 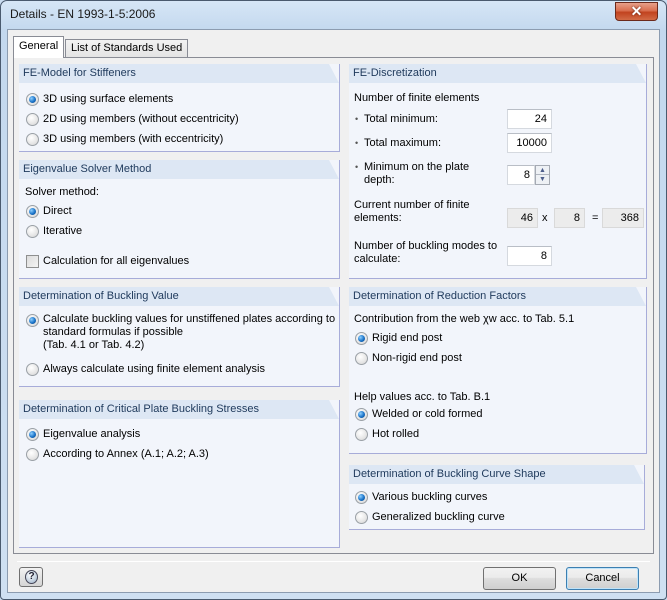 I want to click on radio-non-rigid-end-post, so click(x=361, y=358).